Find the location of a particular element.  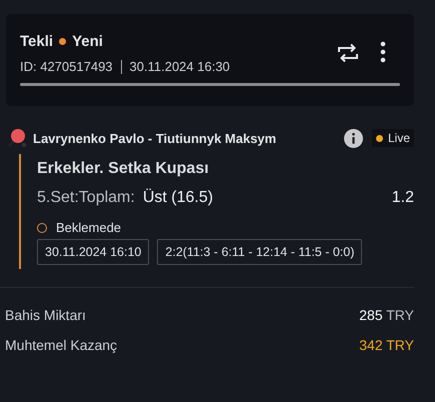

live-badge: Live is located at coordinates (393, 138).